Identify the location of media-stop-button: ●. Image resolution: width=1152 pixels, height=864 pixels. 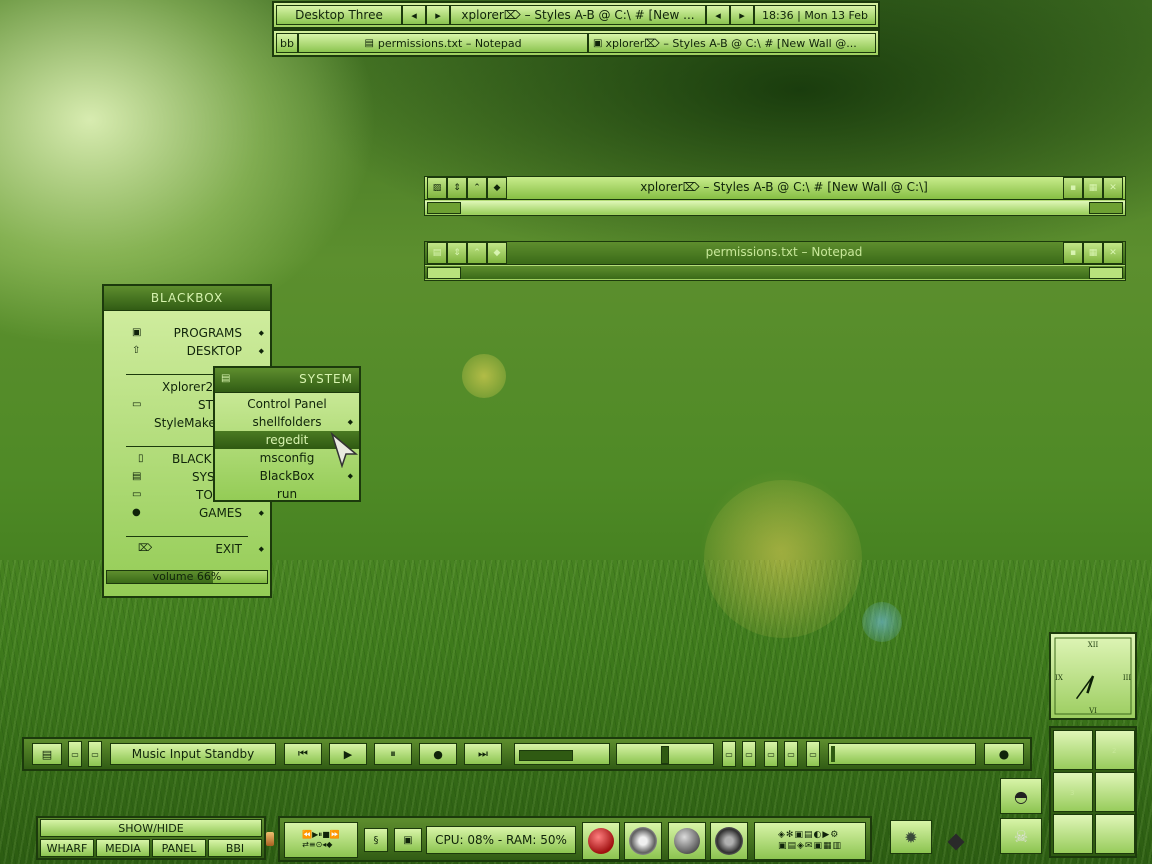
(438, 754).